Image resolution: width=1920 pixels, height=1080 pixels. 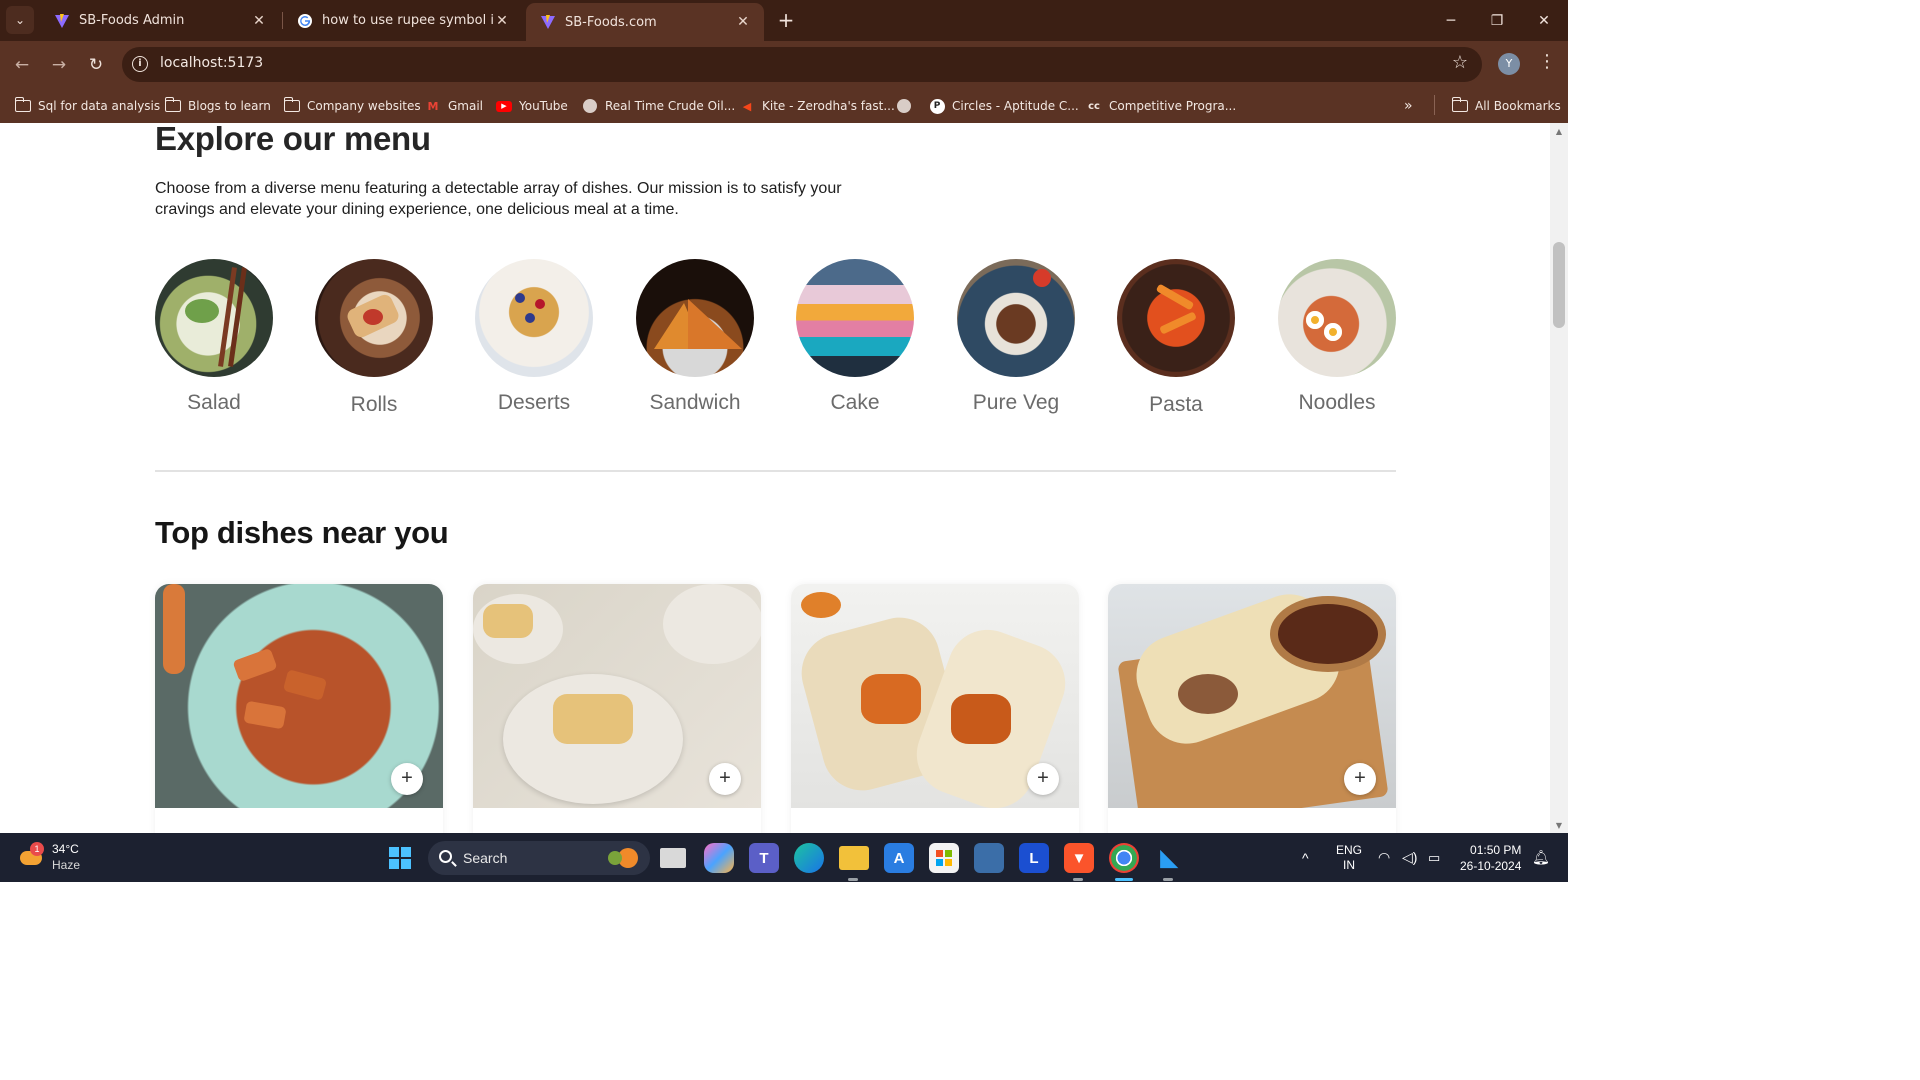 I want to click on bookmark-star-icon: ☆, so click(x=1460, y=62).